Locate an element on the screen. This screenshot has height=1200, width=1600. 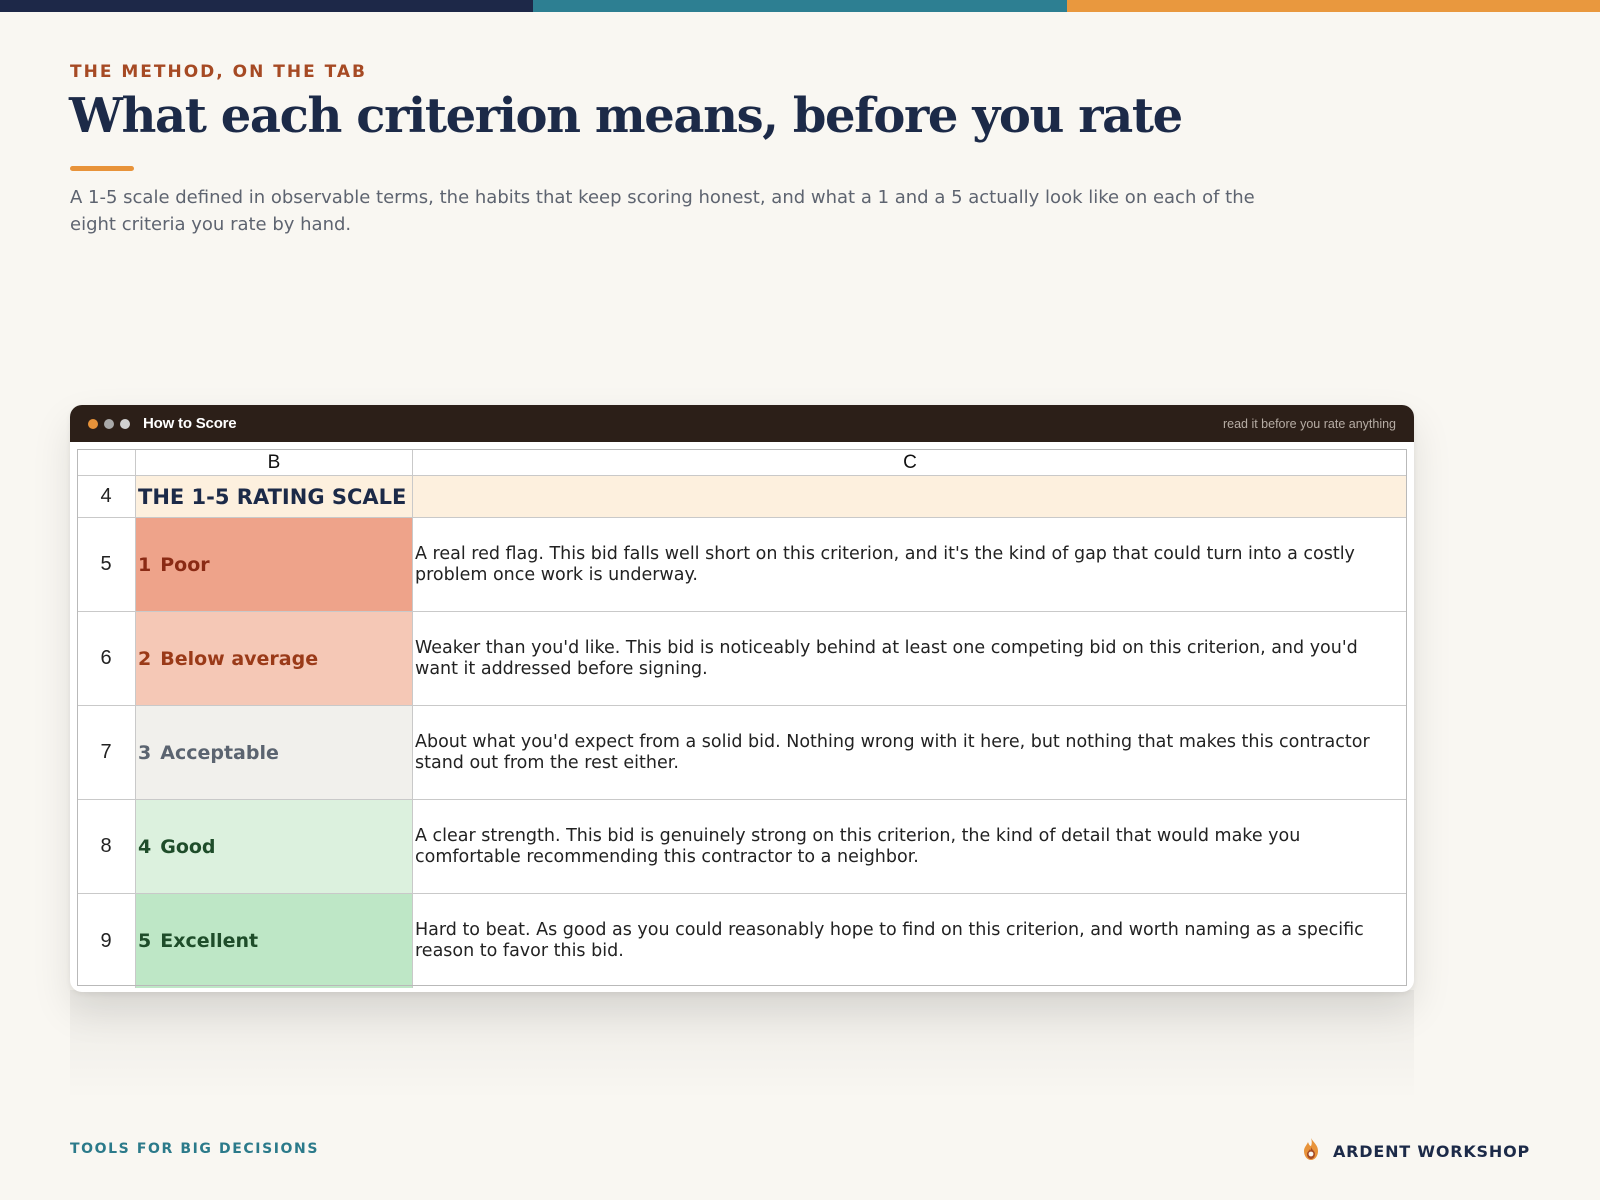
rating-label-cell: 3 Acceptable is located at coordinates (274, 752).